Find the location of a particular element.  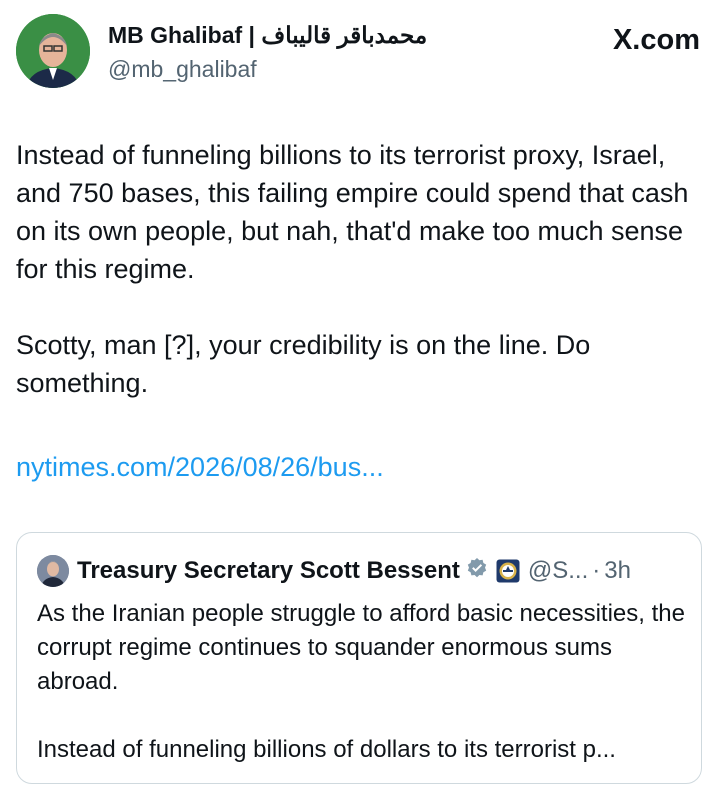

quoted-author-name: Treasury Secretary Scott Bessent is located at coordinates (268, 571).